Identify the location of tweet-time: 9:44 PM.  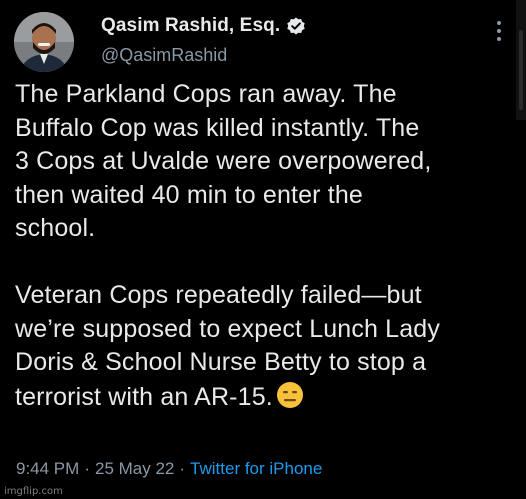
(47, 468).